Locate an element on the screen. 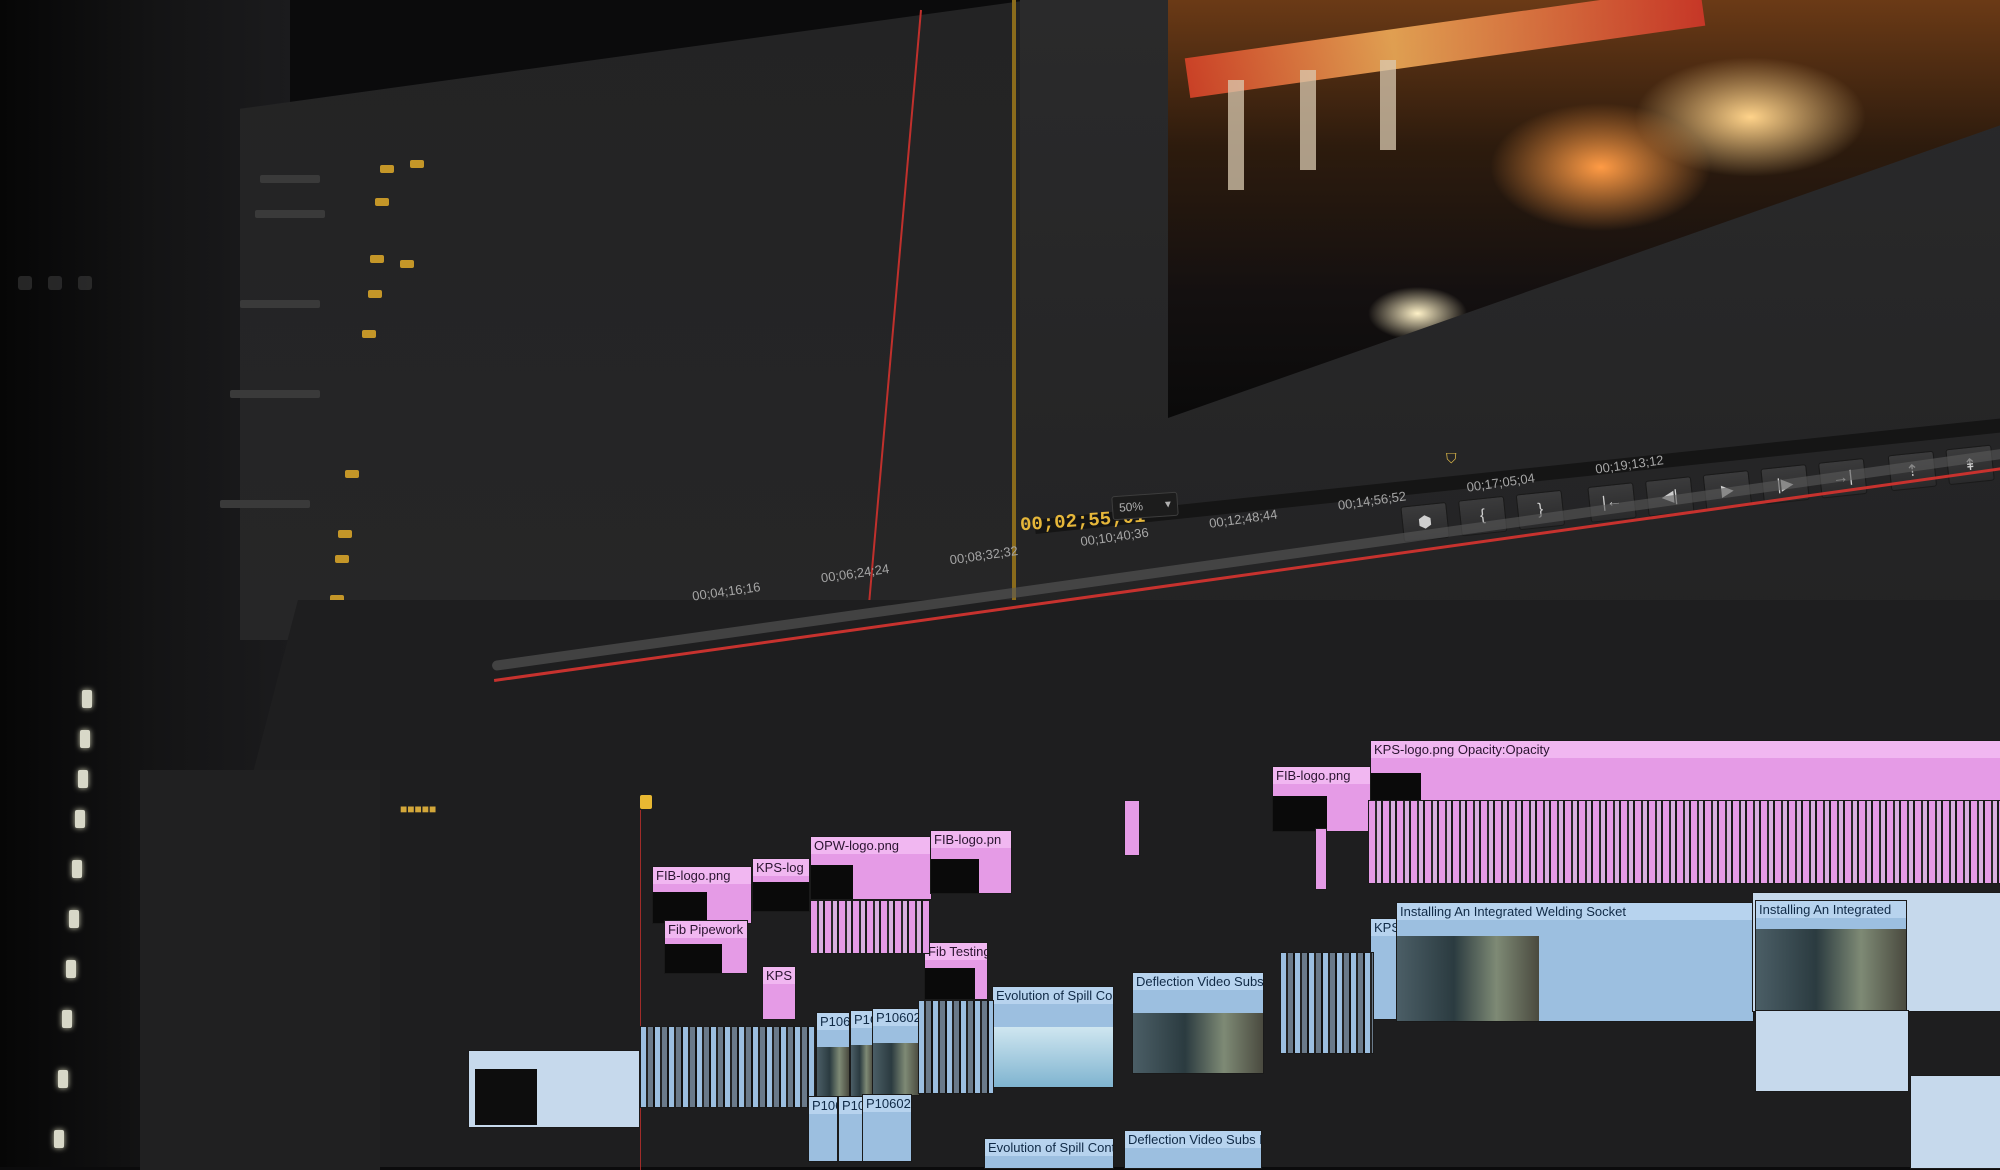 This screenshot has width=2000, height=1170. timeline-clip: Deflection Video Subs E is located at coordinates (1193, 1149).